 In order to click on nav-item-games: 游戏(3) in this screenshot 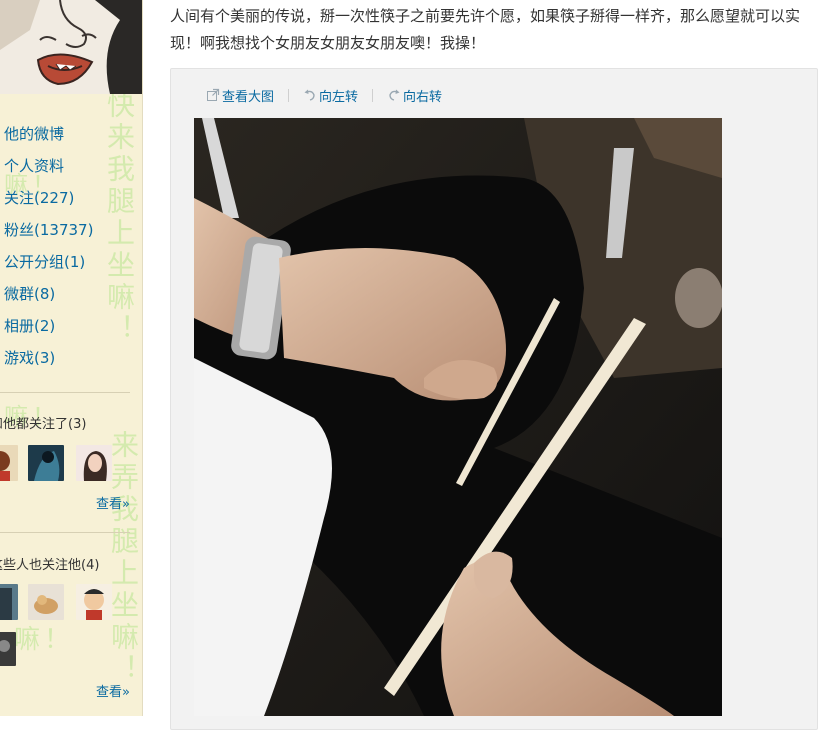, I will do `click(70, 358)`.